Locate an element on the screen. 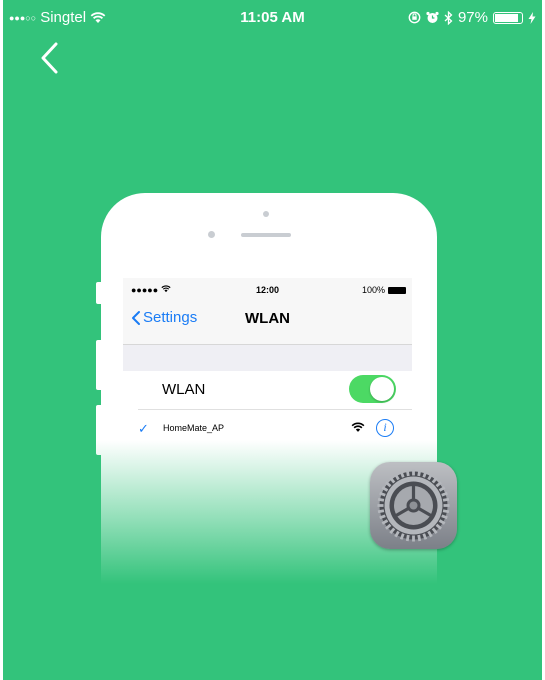  phone-camera is located at coordinates (211, 234).